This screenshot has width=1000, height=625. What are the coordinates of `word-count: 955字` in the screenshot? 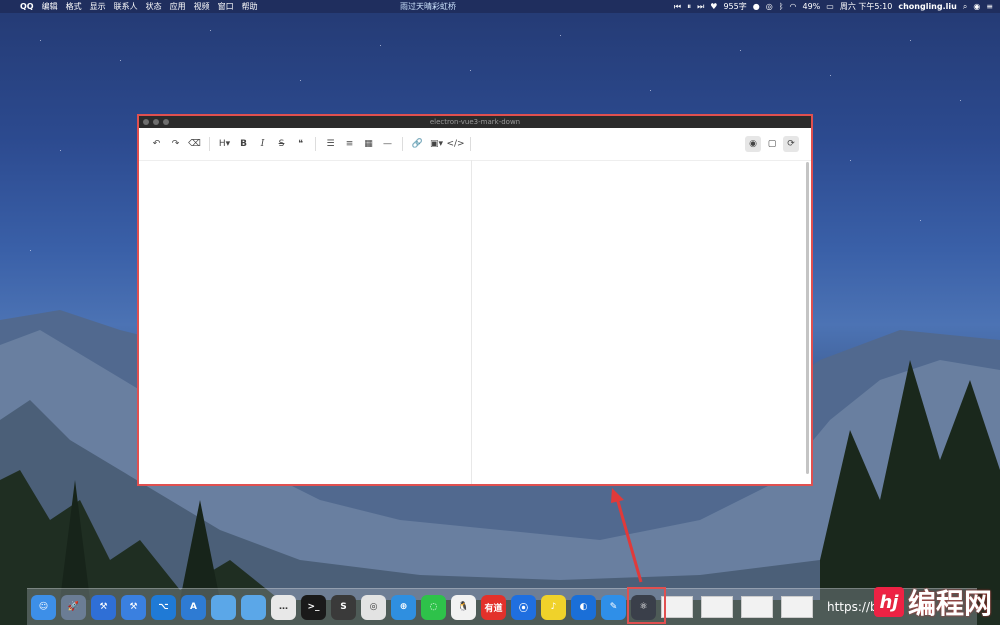 It's located at (734, 6).